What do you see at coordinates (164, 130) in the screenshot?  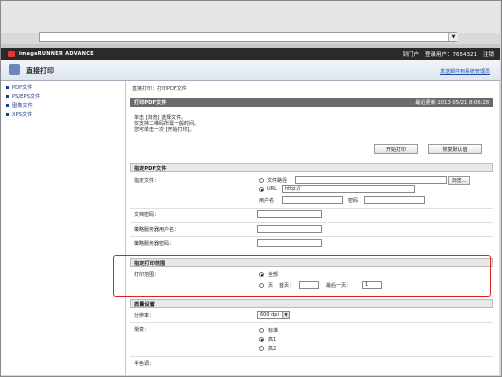 I see `instruction-line: 您可单击一次 [开始打印]。` at bounding box center [164, 130].